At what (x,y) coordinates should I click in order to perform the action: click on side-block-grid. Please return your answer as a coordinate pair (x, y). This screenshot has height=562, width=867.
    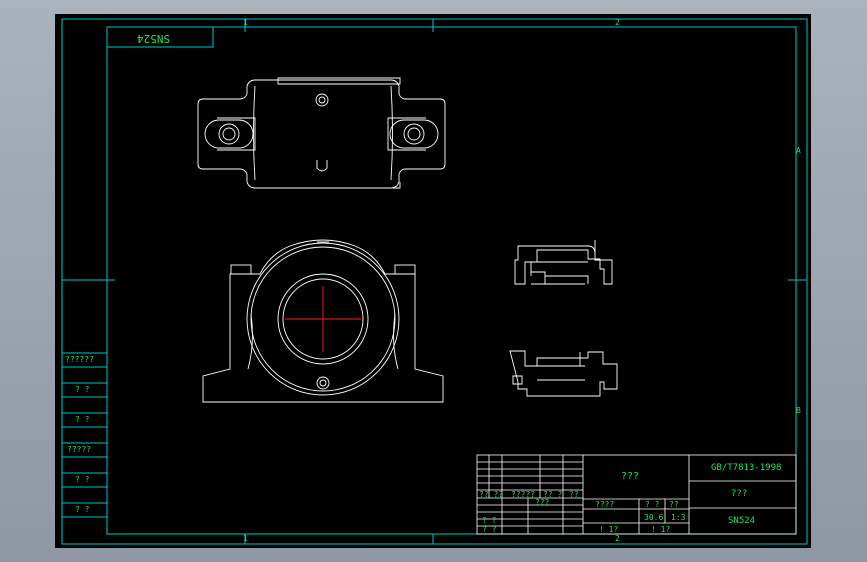
    Looking at the image, I should click on (84, 435).